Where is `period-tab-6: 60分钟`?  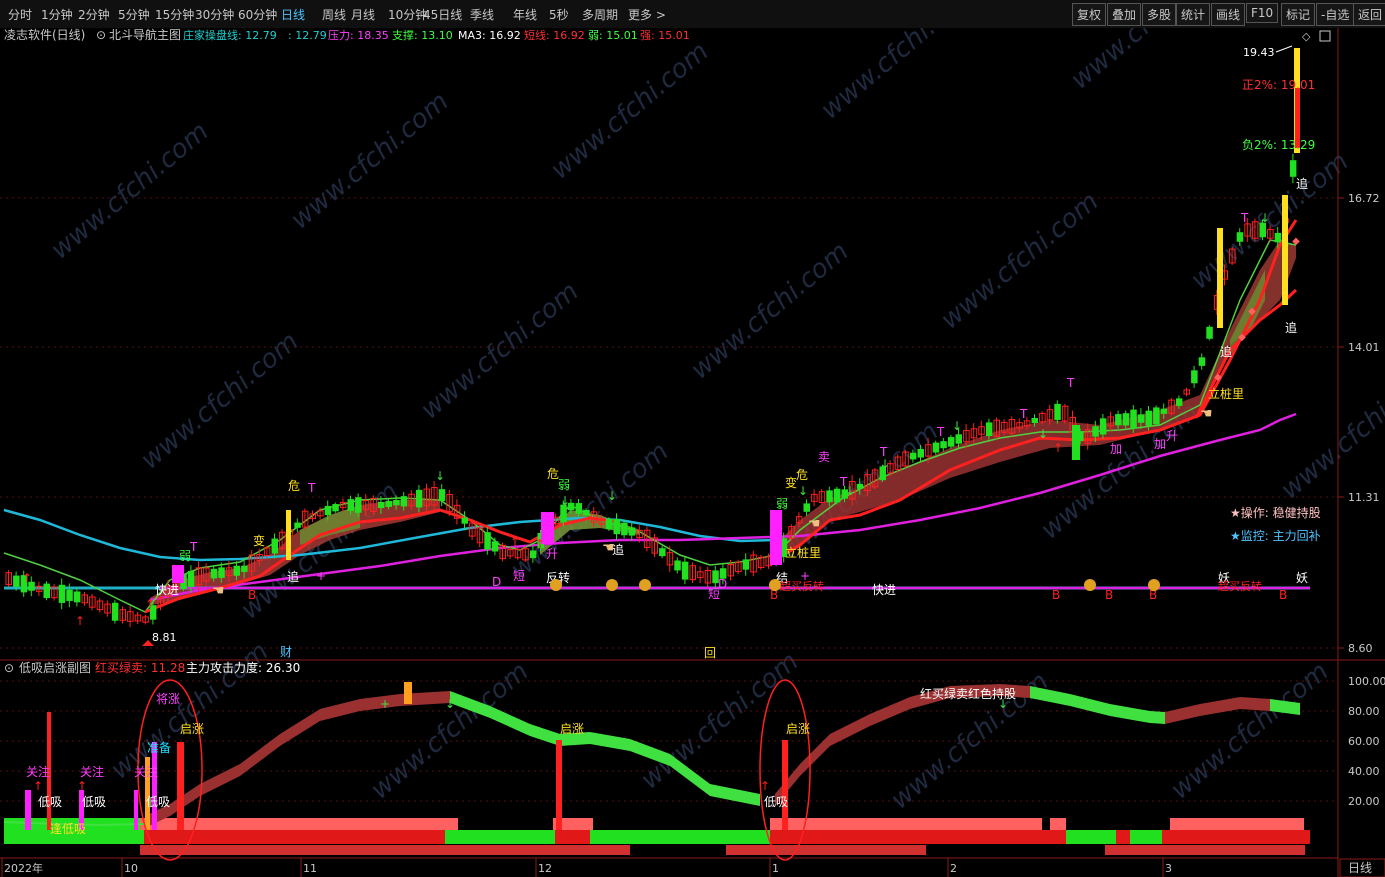 period-tab-6: 60分钟 is located at coordinates (257, 14).